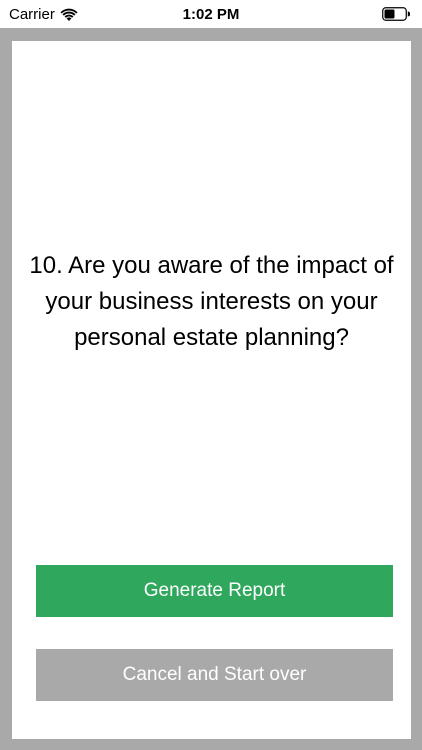  I want to click on generate-report-button: Generate Report, so click(214, 591).